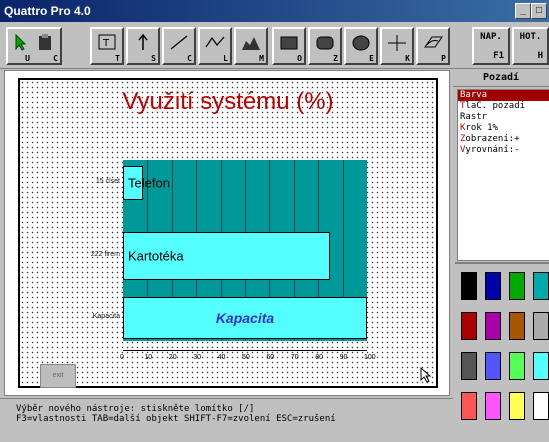 The width and height of the screenshot is (549, 442). I want to click on x-tick-label: 50, so click(246, 357).